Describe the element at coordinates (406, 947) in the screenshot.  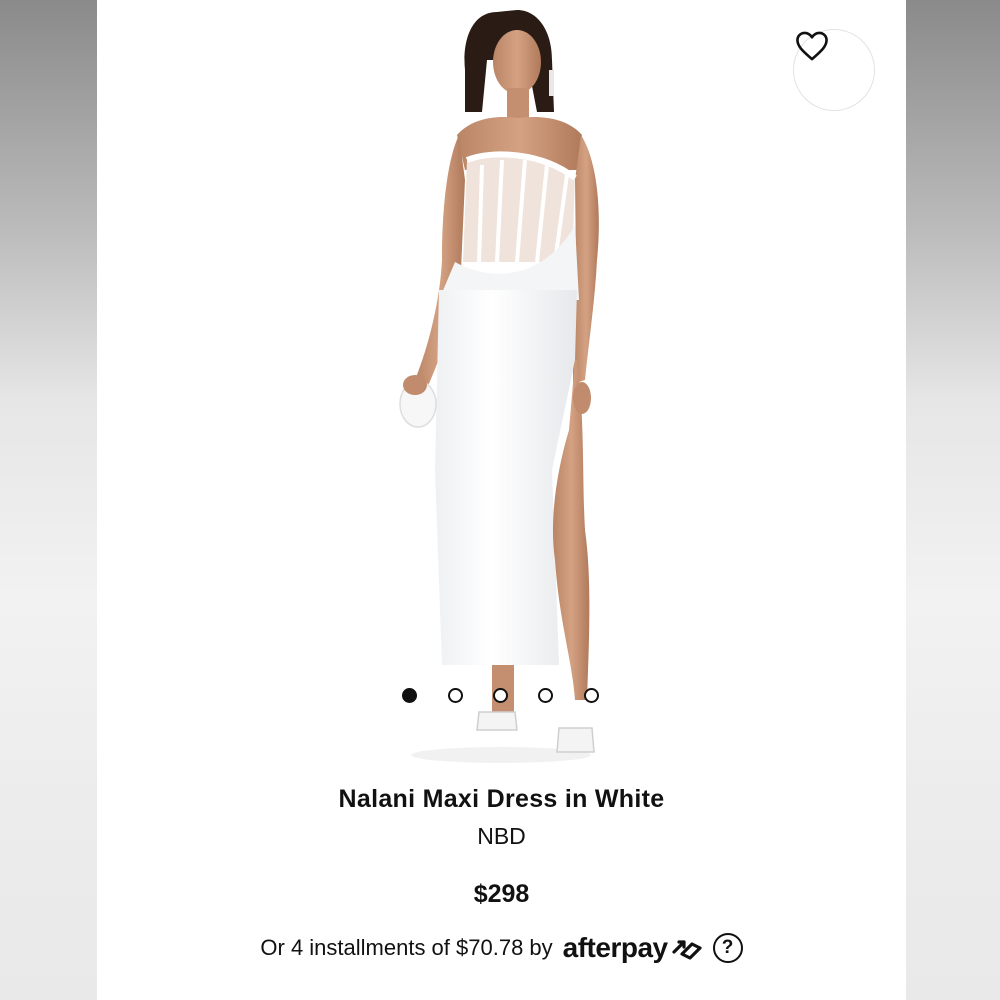
I see `installments-text: Or 4 installments of $70.78 by` at that location.